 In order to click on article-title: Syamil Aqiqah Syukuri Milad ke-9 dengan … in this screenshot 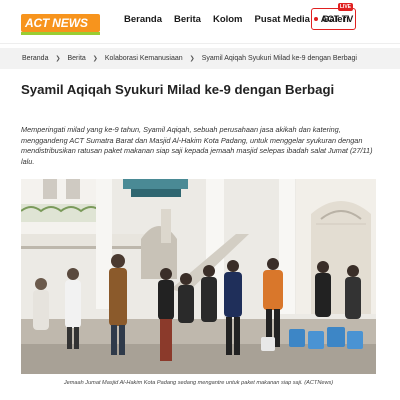, I will do `click(178, 89)`.